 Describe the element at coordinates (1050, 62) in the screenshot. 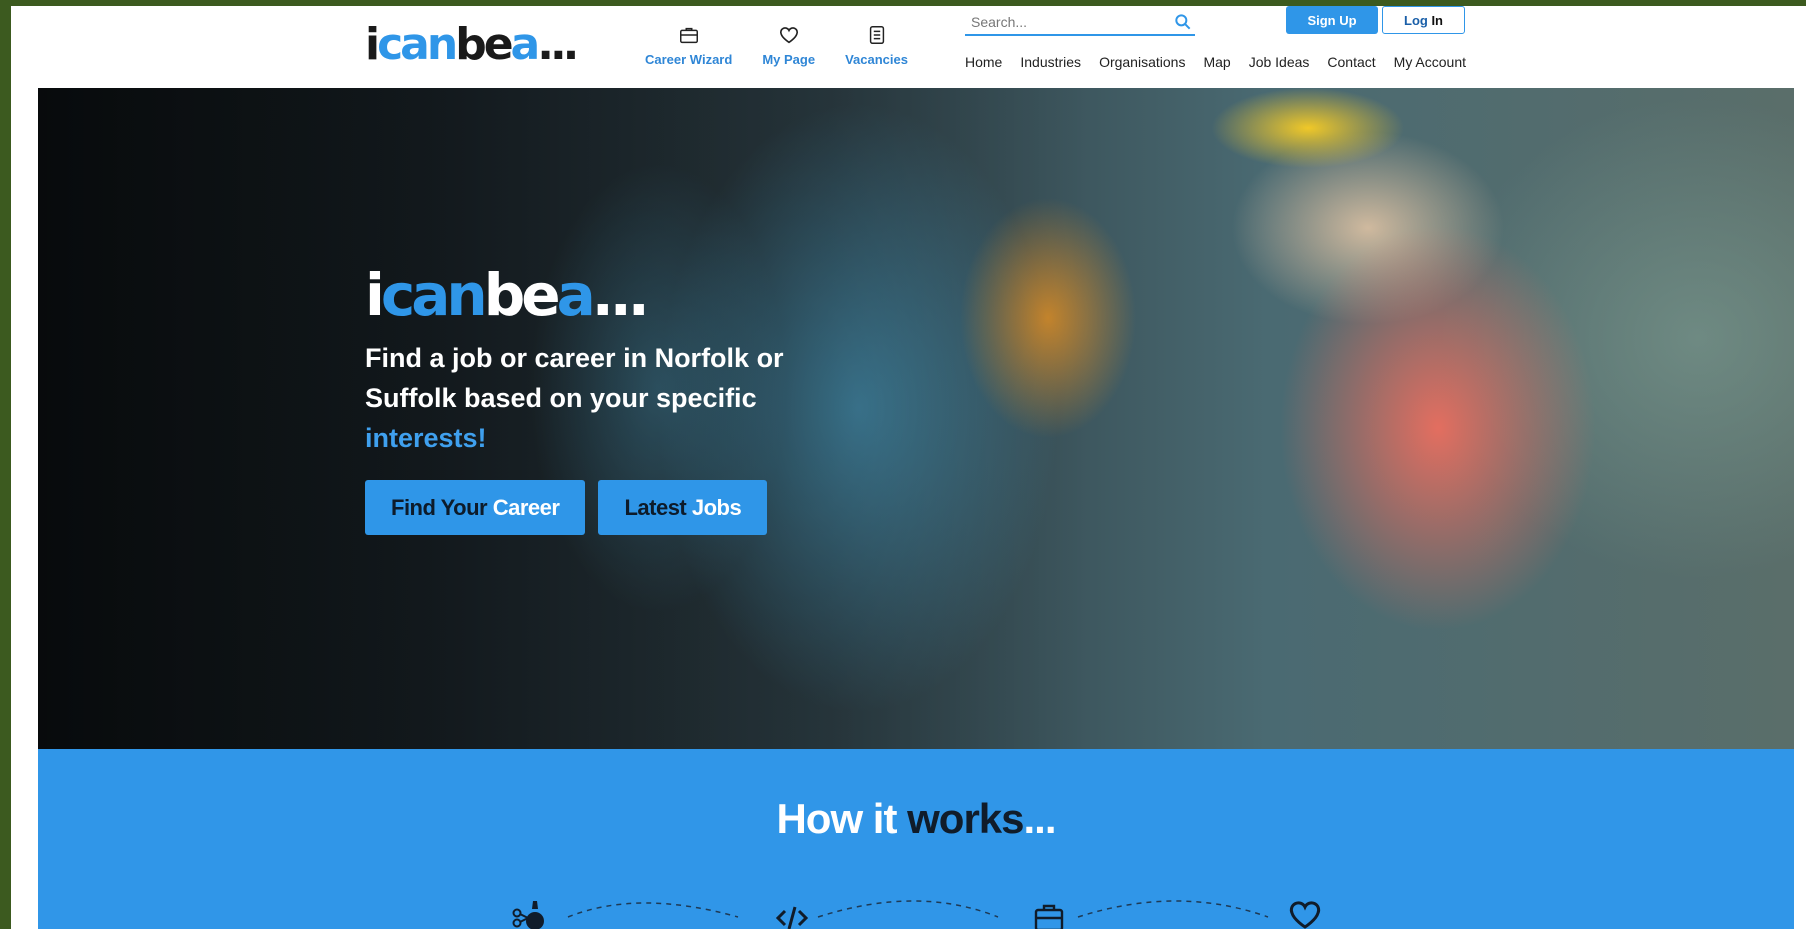

I see `nav-industries: Industries` at that location.